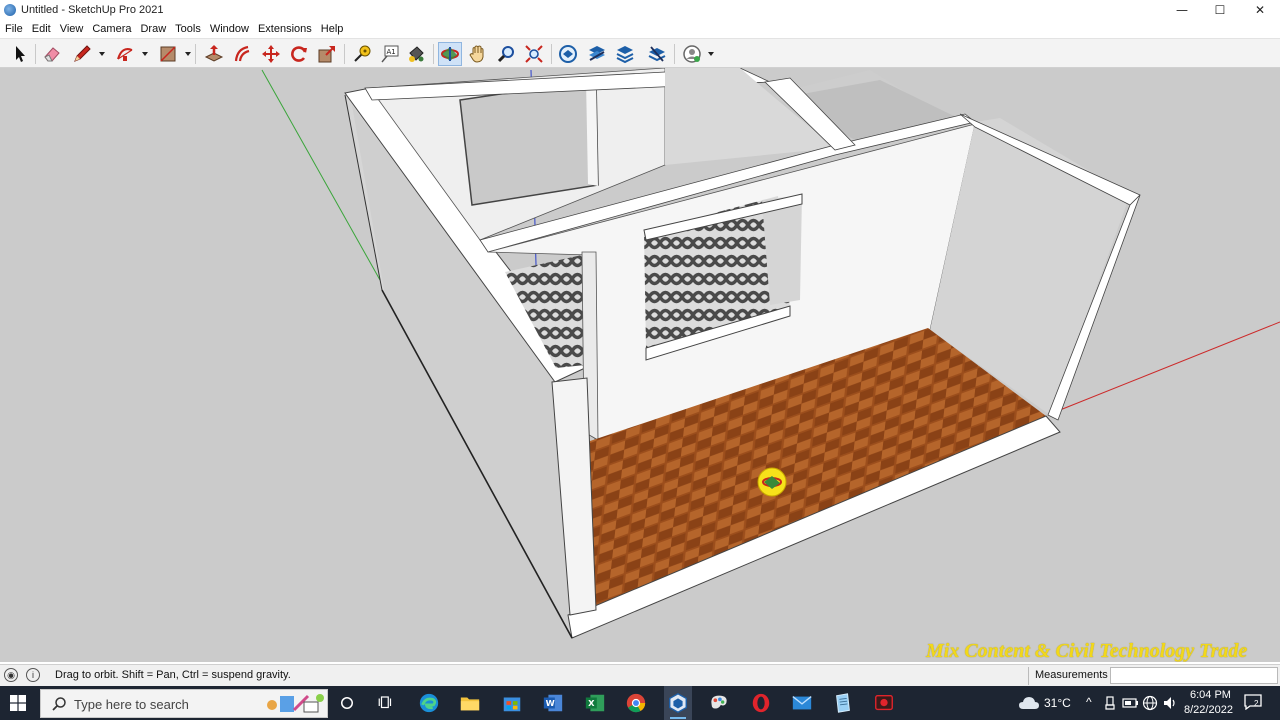  What do you see at coordinates (1110, 703) in the screenshot?
I see `usb-device-icon` at bounding box center [1110, 703].